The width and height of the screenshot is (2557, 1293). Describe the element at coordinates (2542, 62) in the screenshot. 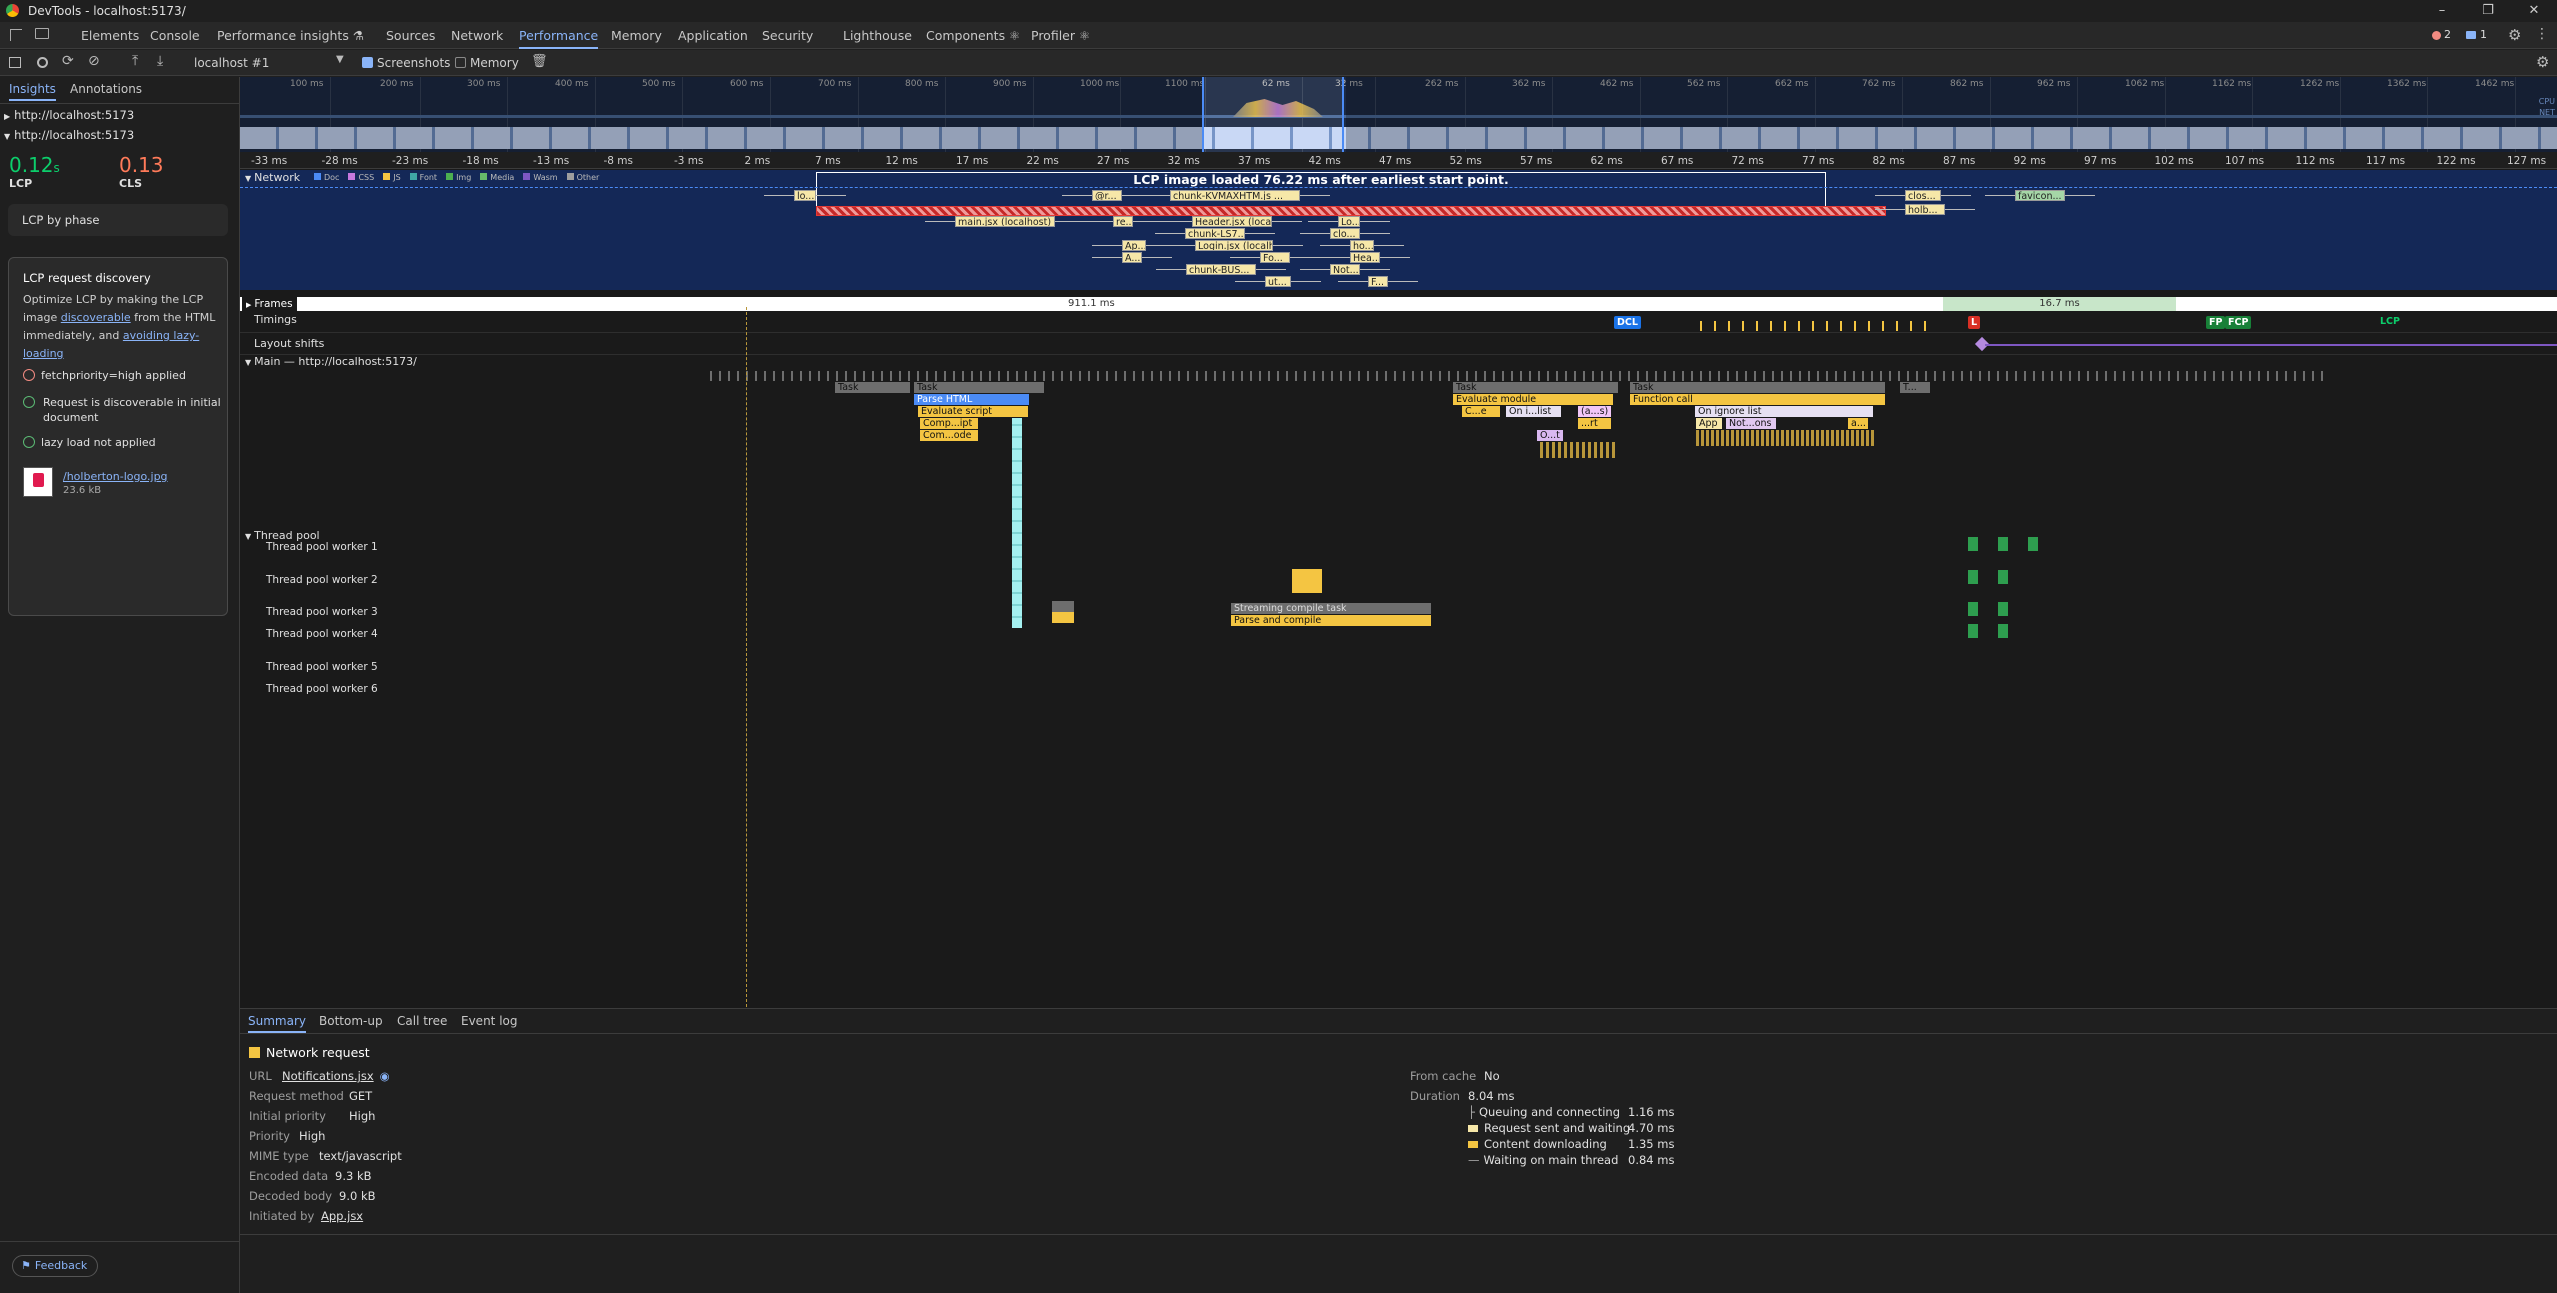

I see `capture-settings-gear-icon: ⚙` at that location.